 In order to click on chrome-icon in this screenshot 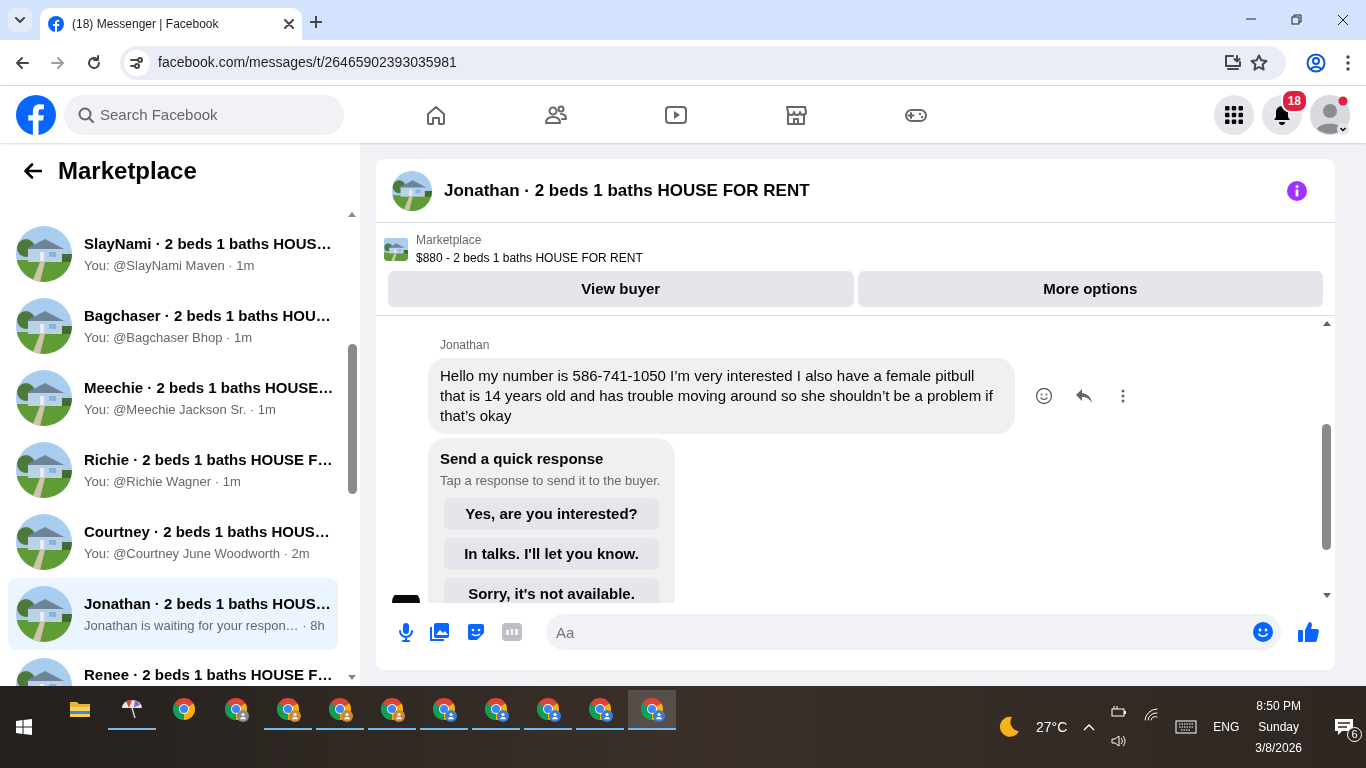, I will do `click(184, 709)`.